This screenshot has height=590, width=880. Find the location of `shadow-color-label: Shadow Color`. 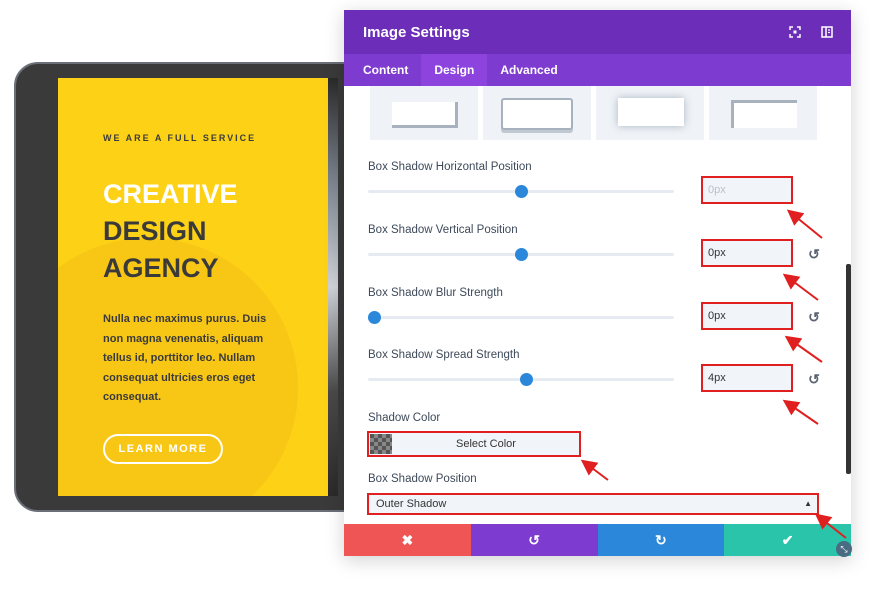

shadow-color-label: Shadow Color is located at coordinates (404, 418).